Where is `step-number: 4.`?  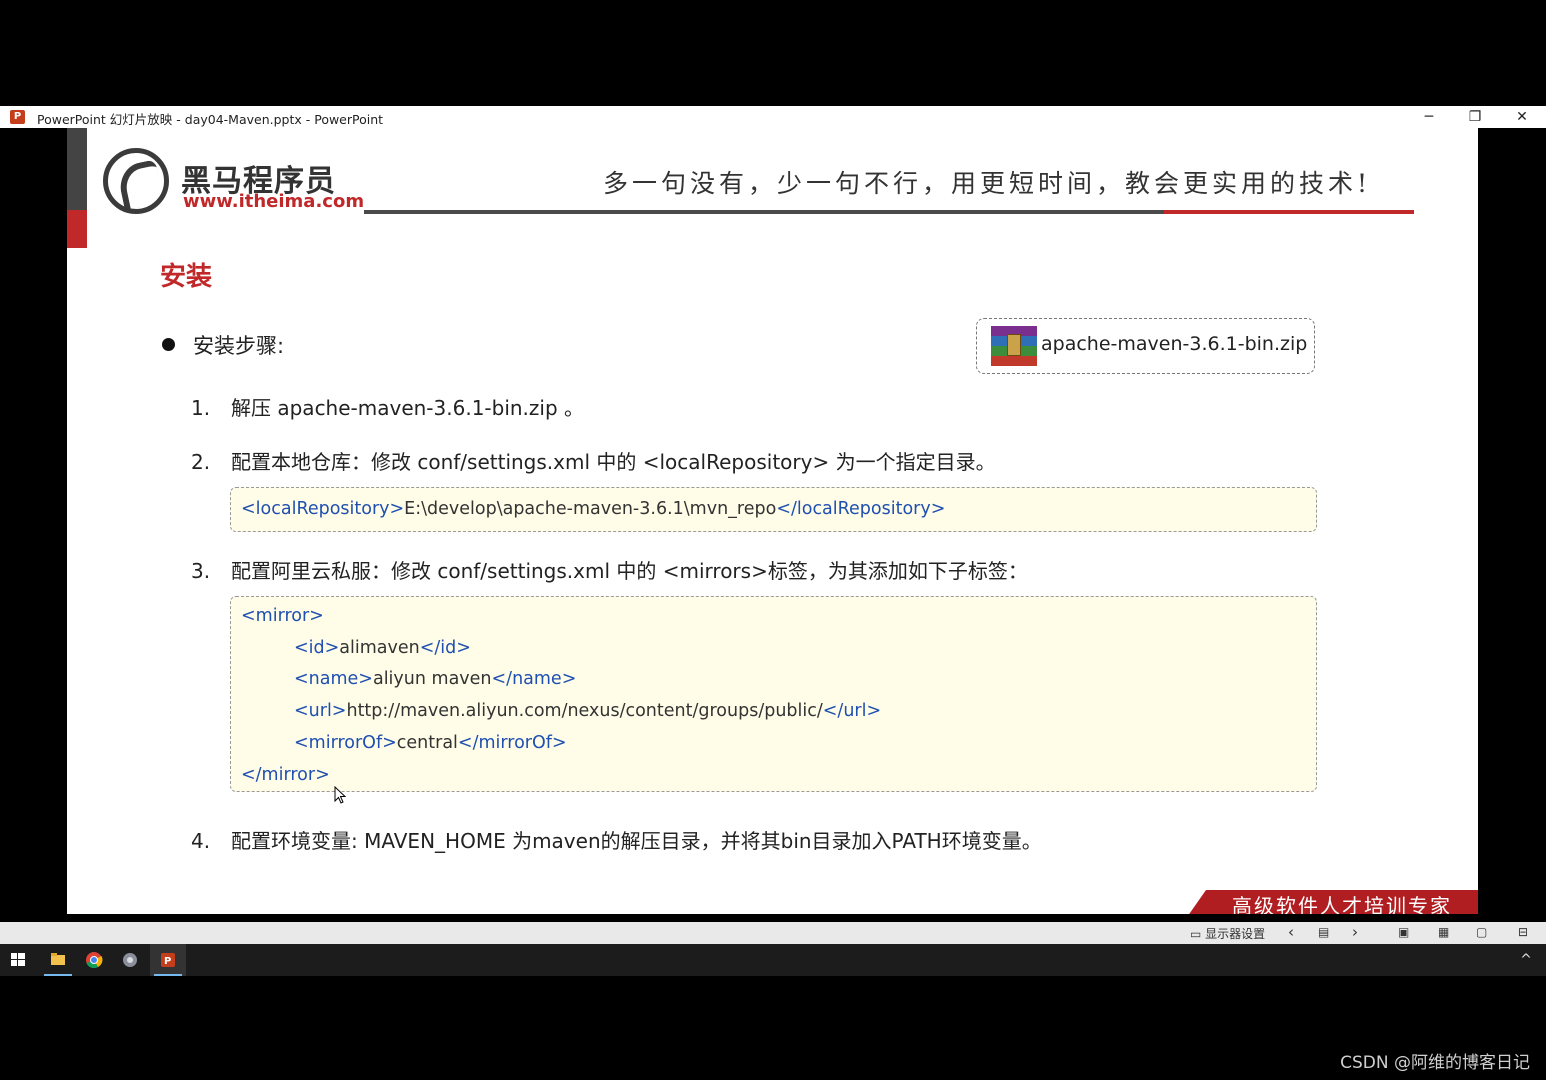 step-number: 4. is located at coordinates (201, 841).